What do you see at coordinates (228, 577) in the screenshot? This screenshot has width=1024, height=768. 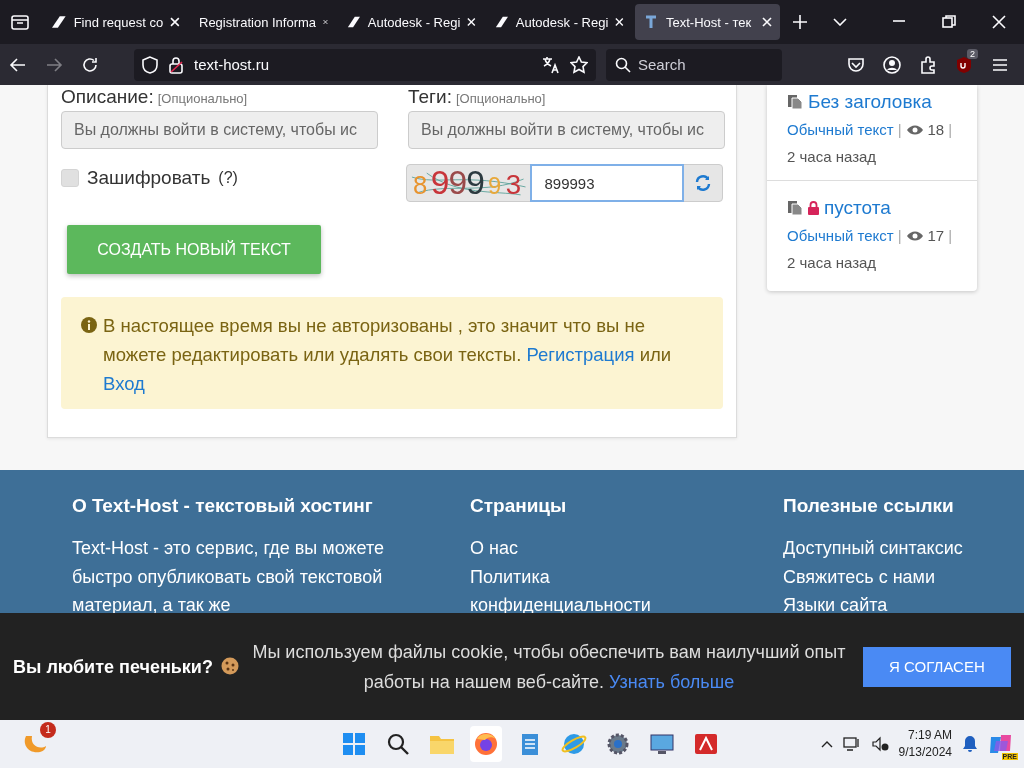 I see `footer-text: Text-Host - это сервис, где вы можете быстро опубликовать свой текстовой материал, а так же` at bounding box center [228, 577].